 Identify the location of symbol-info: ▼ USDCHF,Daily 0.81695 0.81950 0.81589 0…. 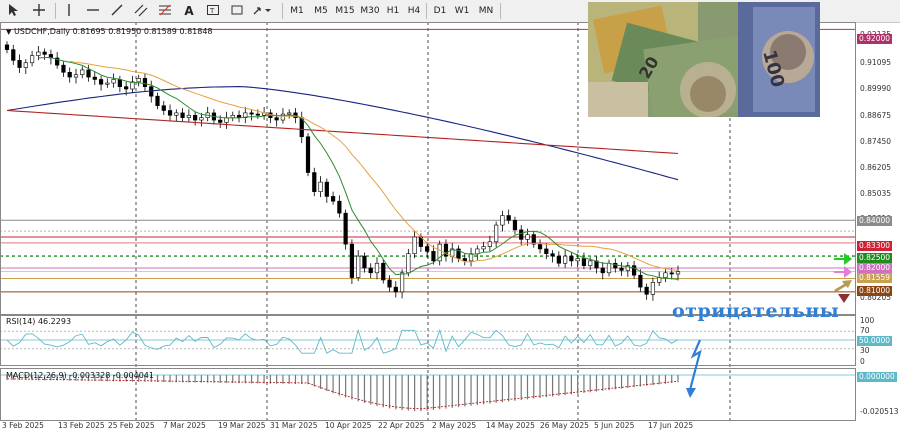
(109, 31).